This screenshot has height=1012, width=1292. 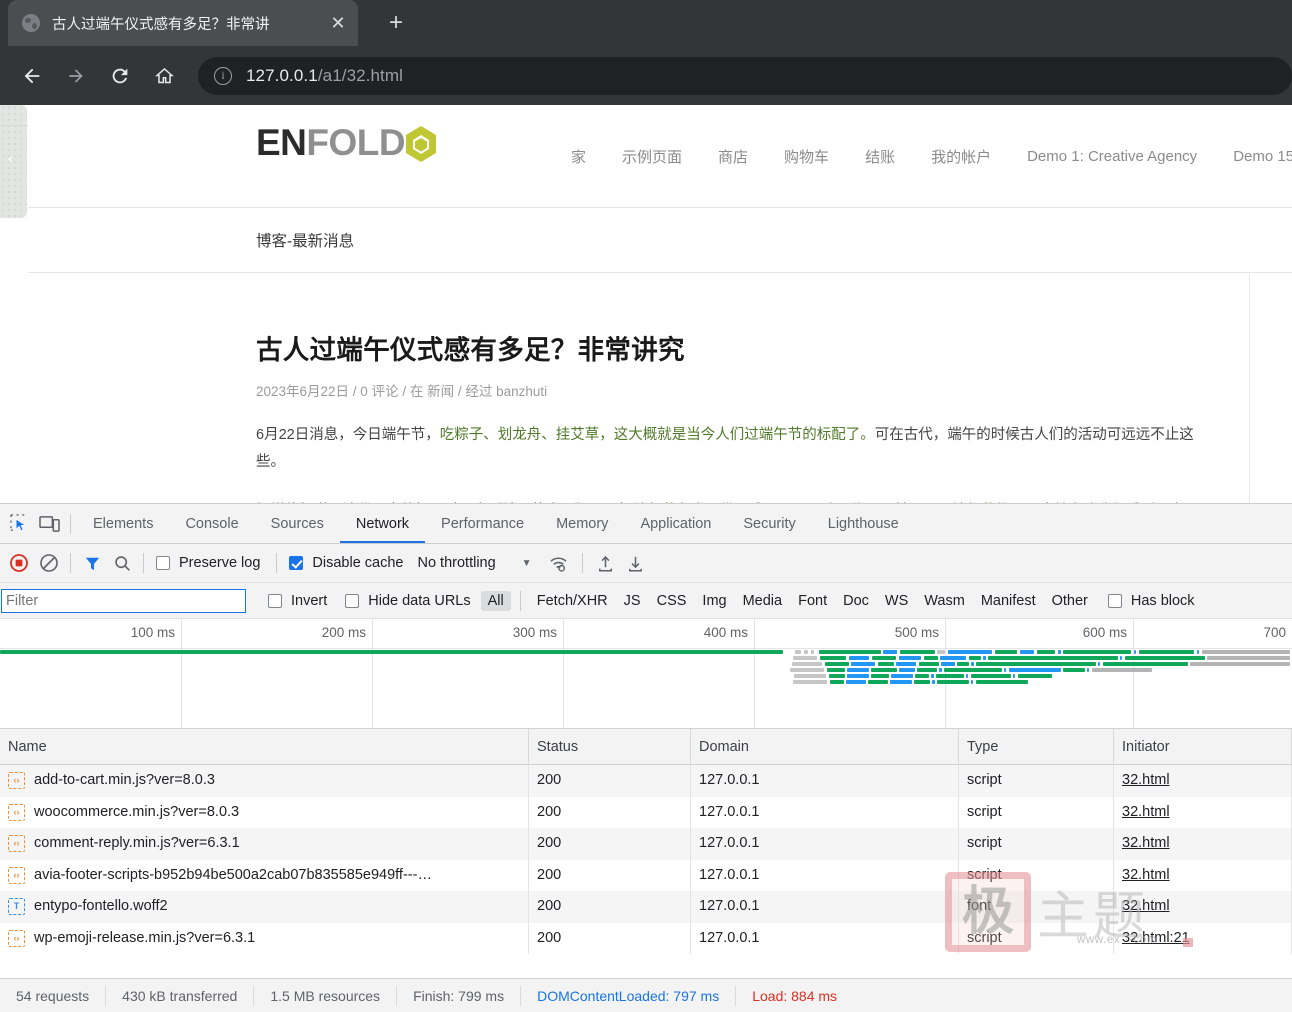 I want to click on nav-item-1: 示例页面, so click(x=652, y=156).